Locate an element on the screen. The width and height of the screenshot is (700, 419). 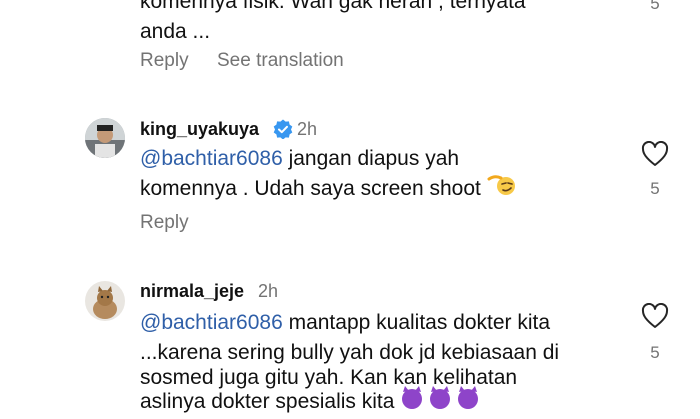
comment-text-line: komennya . Udah saya screen shoot is located at coordinates (328, 189).